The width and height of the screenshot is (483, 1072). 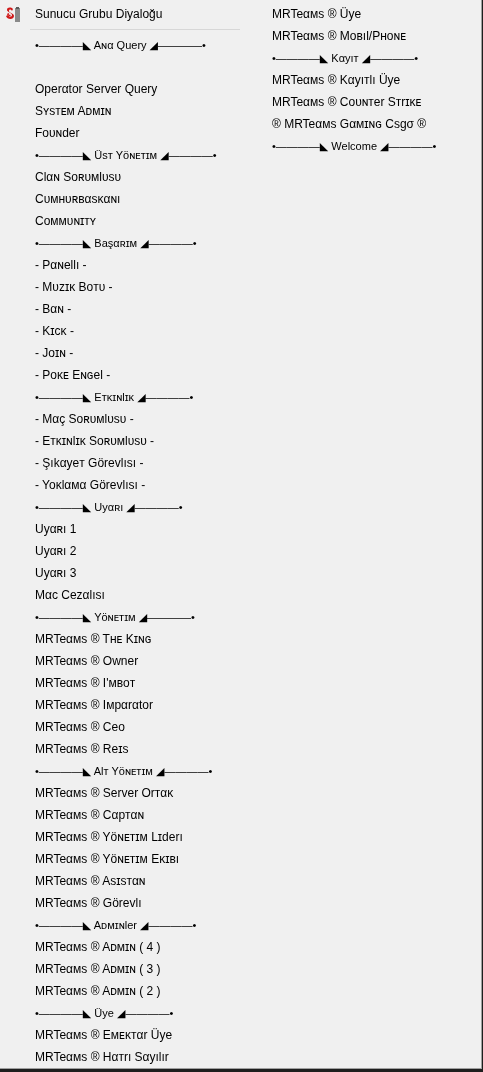 What do you see at coordinates (74, 287) in the screenshot?
I see `menu-item: - Mᴜᴢɪᴋ Boᴛᴜ -` at bounding box center [74, 287].